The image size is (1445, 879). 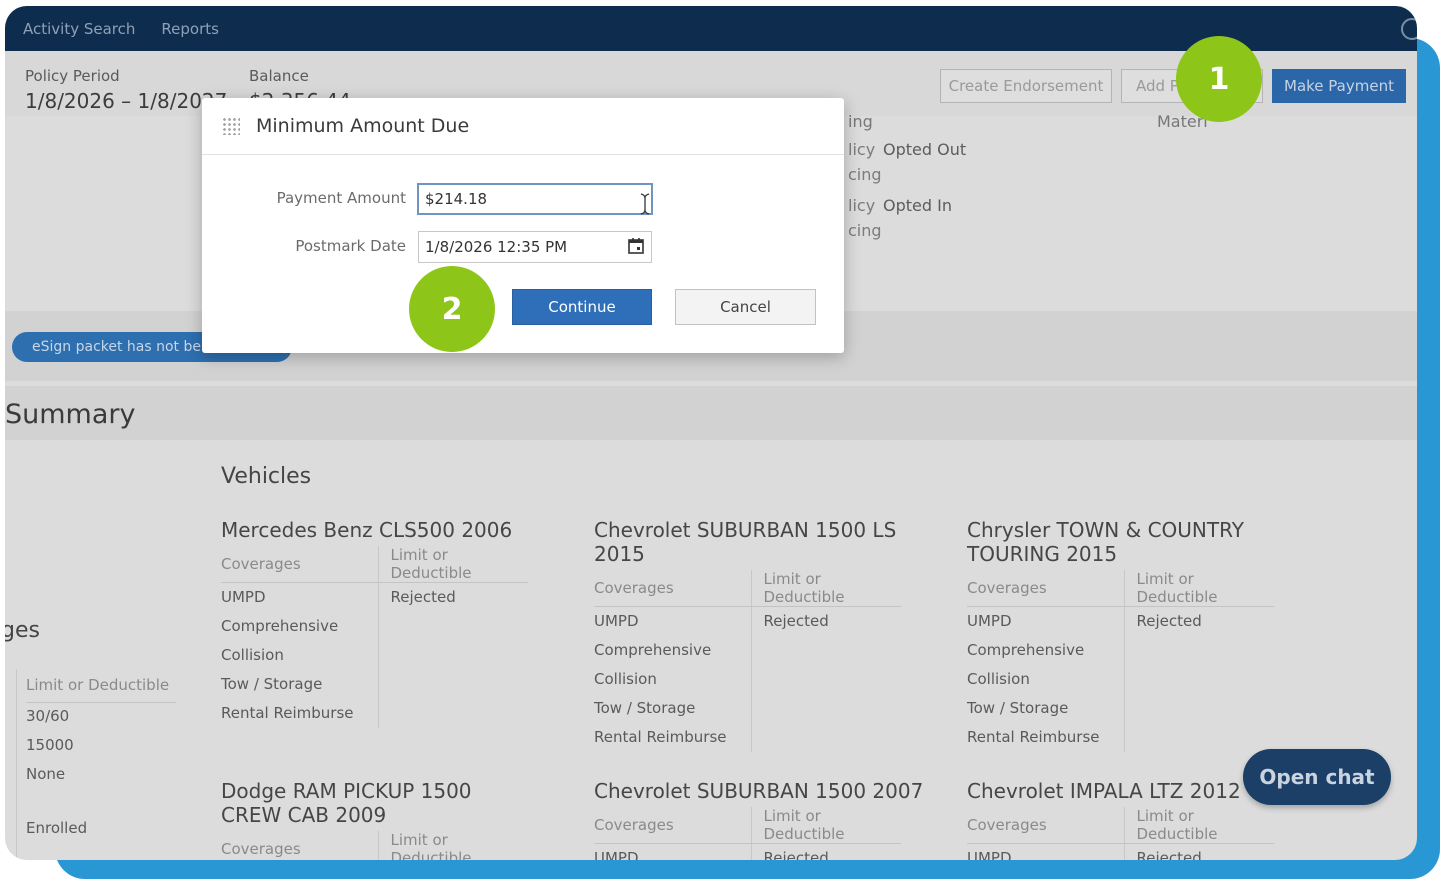 What do you see at coordinates (452, 309) in the screenshot?
I see `step-badge-2: 2` at bounding box center [452, 309].